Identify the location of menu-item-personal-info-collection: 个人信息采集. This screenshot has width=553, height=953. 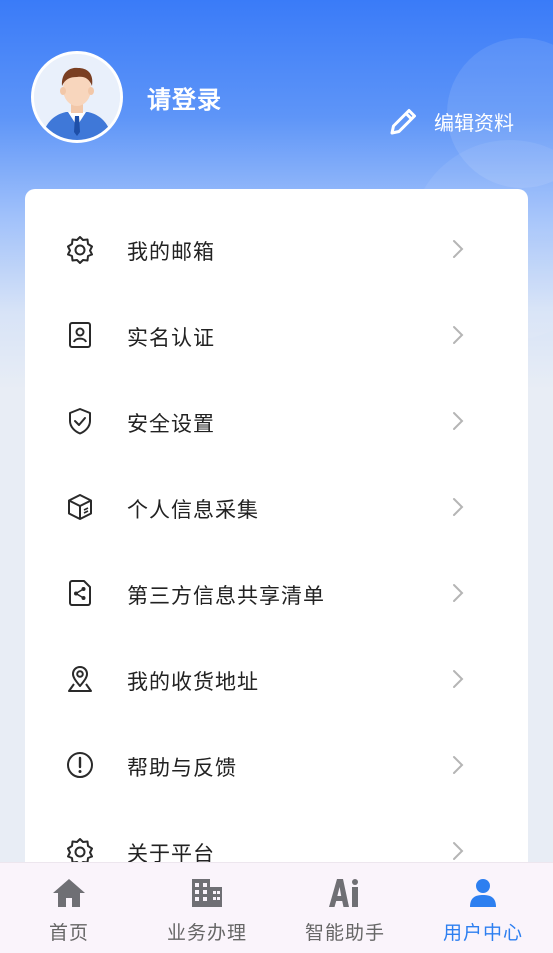
(276, 507).